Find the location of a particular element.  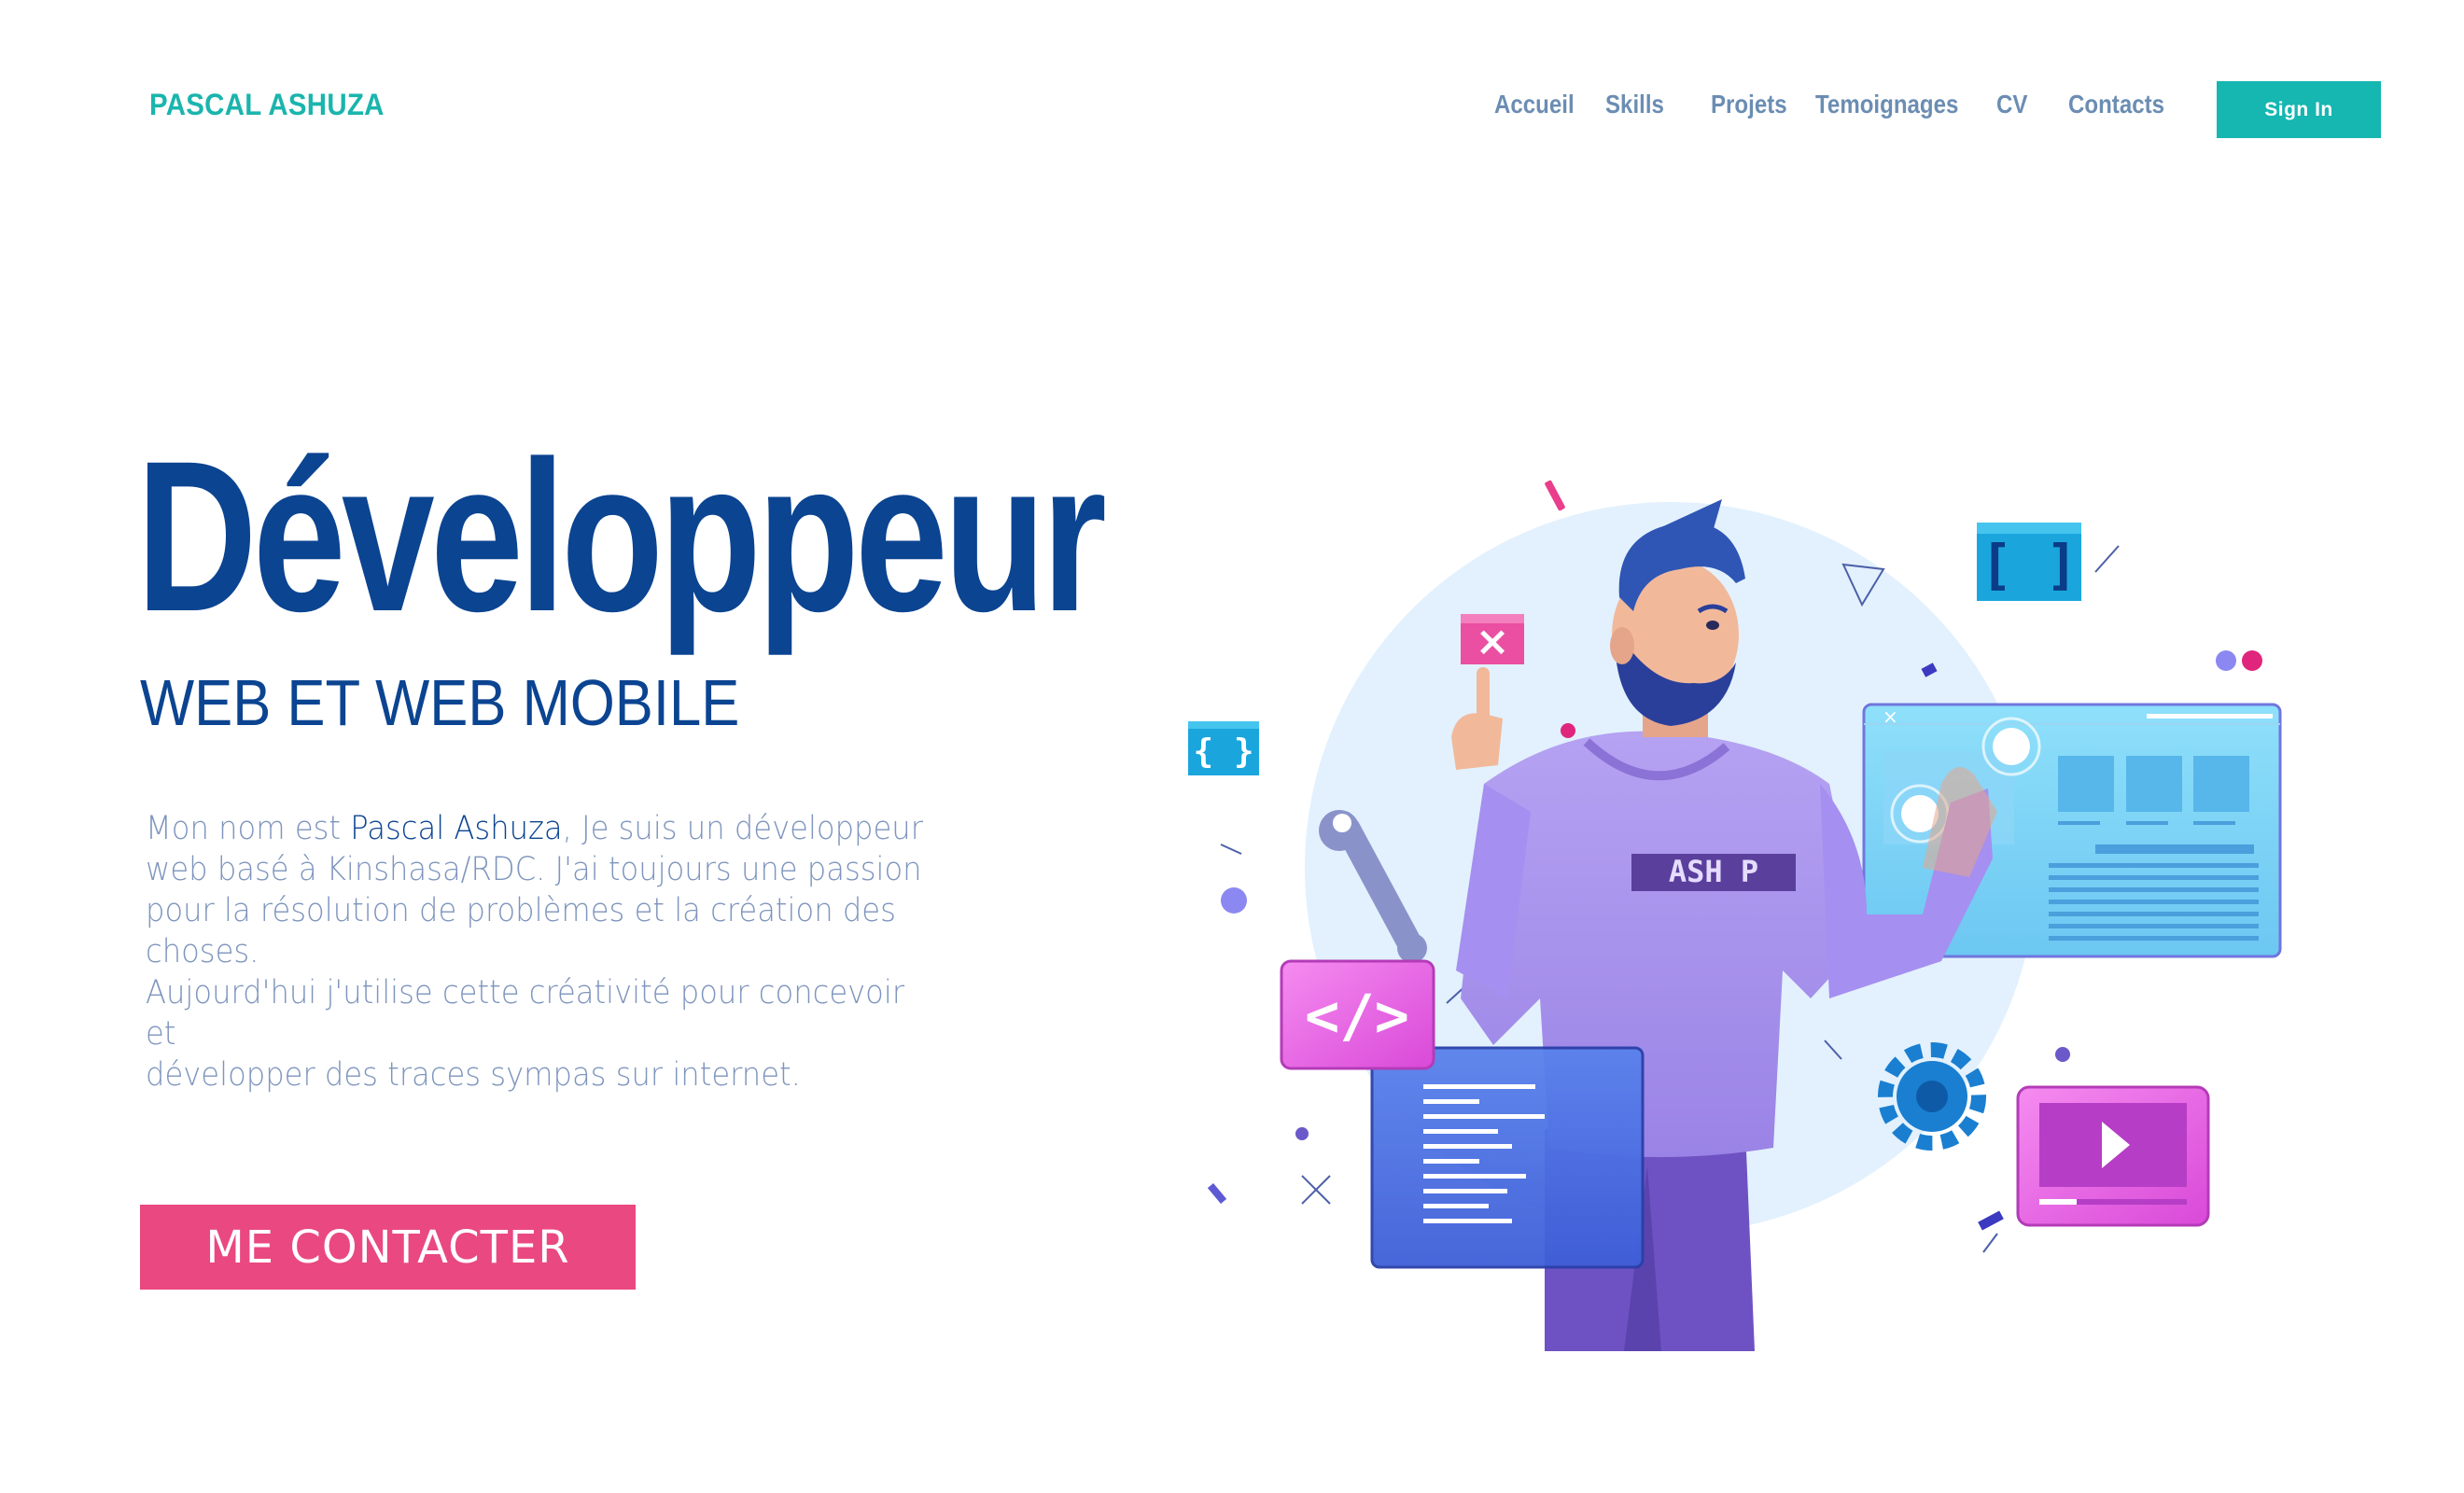

intro-line-4: choses. is located at coordinates (202, 952).